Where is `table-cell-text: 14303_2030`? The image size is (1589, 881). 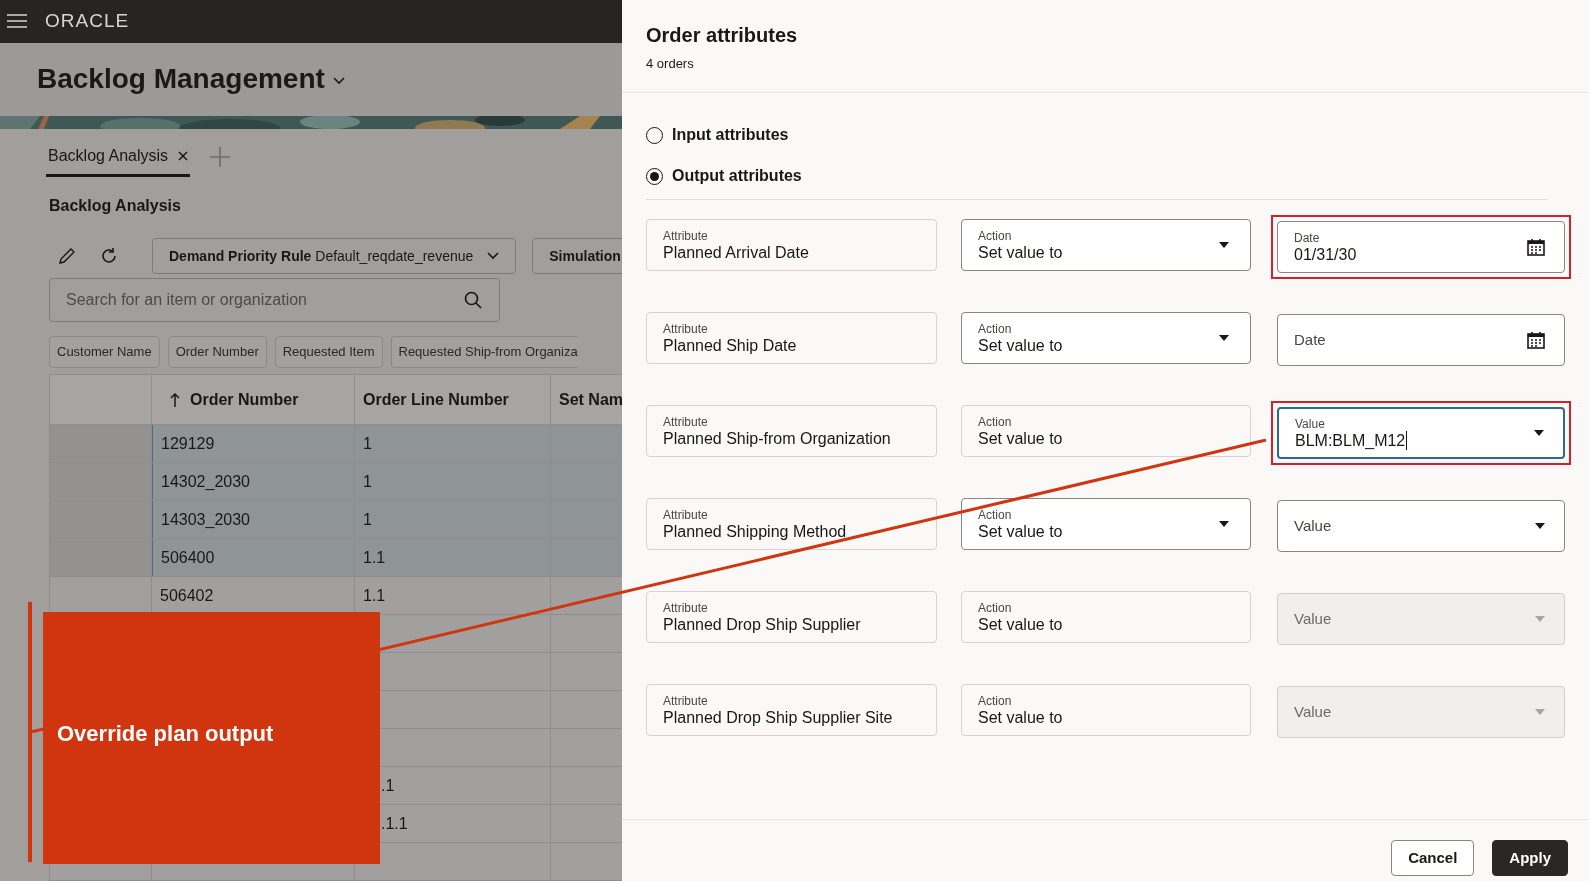
table-cell-text: 14303_2030 is located at coordinates (205, 519).